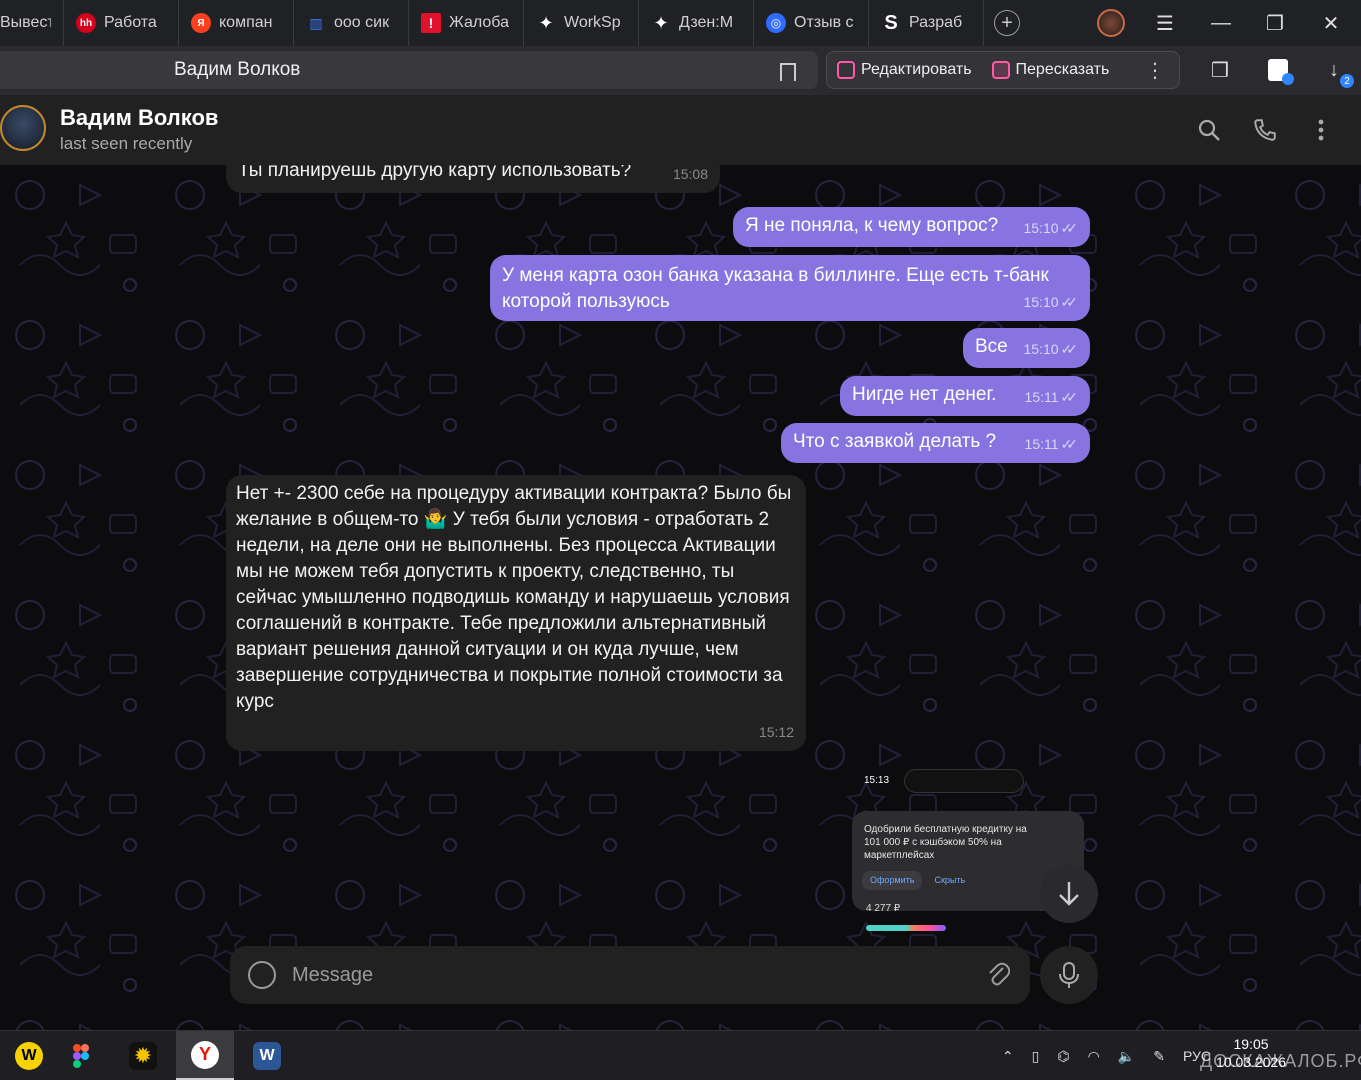 This screenshot has width=1361, height=1080. I want to click on volume-icon: 🔈, so click(1126, 1056).